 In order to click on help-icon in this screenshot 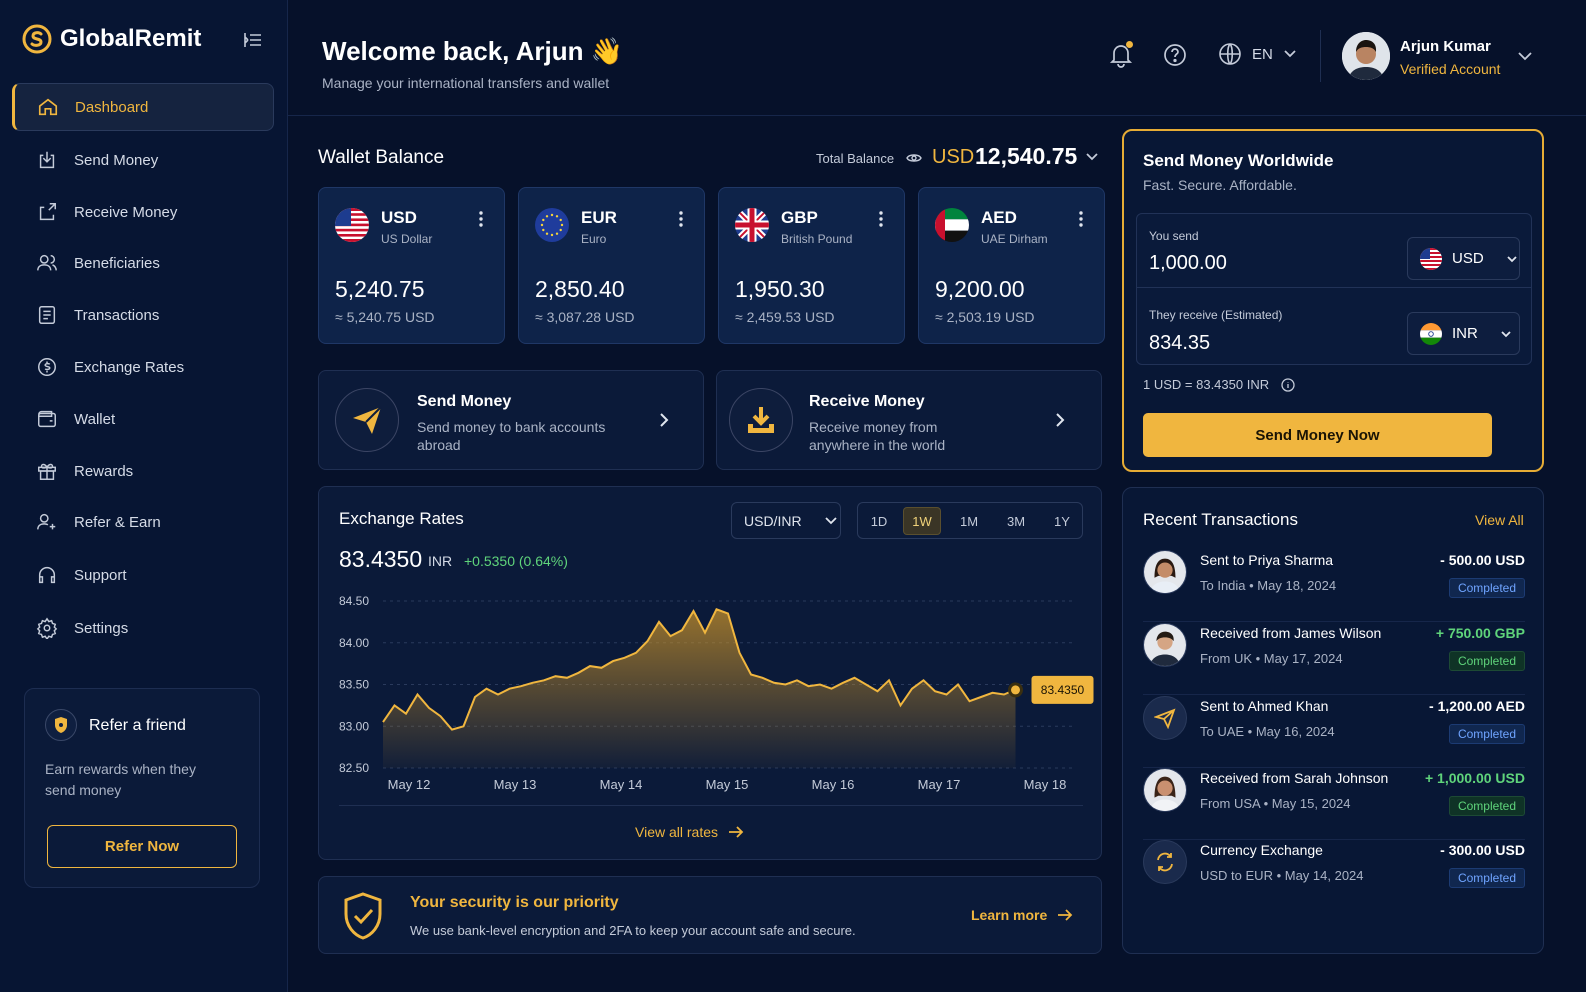, I will do `click(1175, 55)`.